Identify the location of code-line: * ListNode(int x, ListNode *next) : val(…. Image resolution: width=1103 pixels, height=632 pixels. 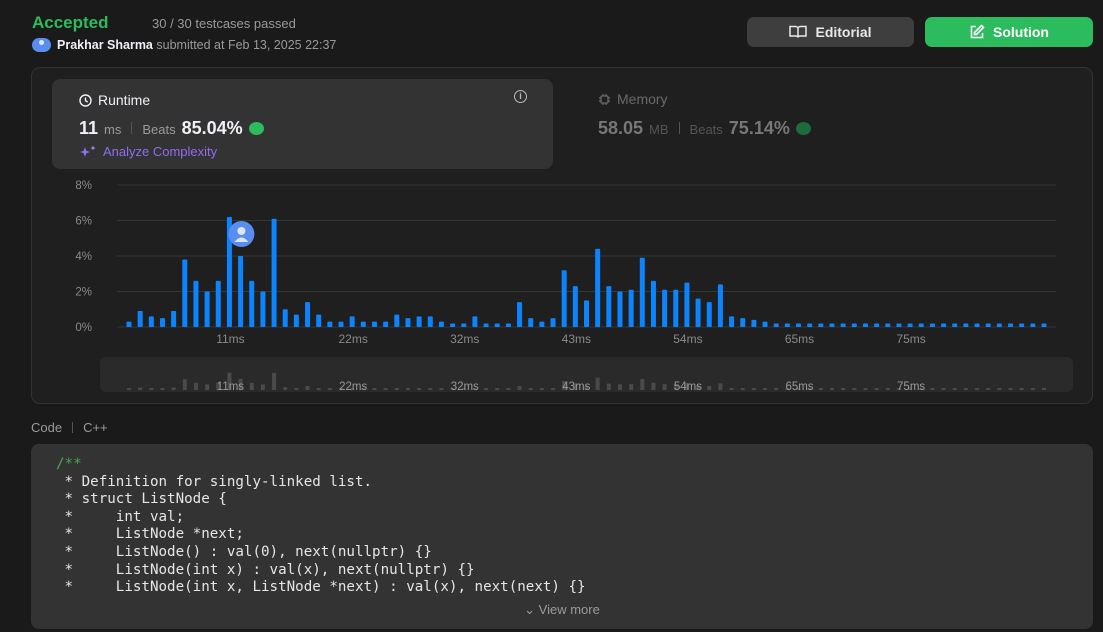
(325, 587).